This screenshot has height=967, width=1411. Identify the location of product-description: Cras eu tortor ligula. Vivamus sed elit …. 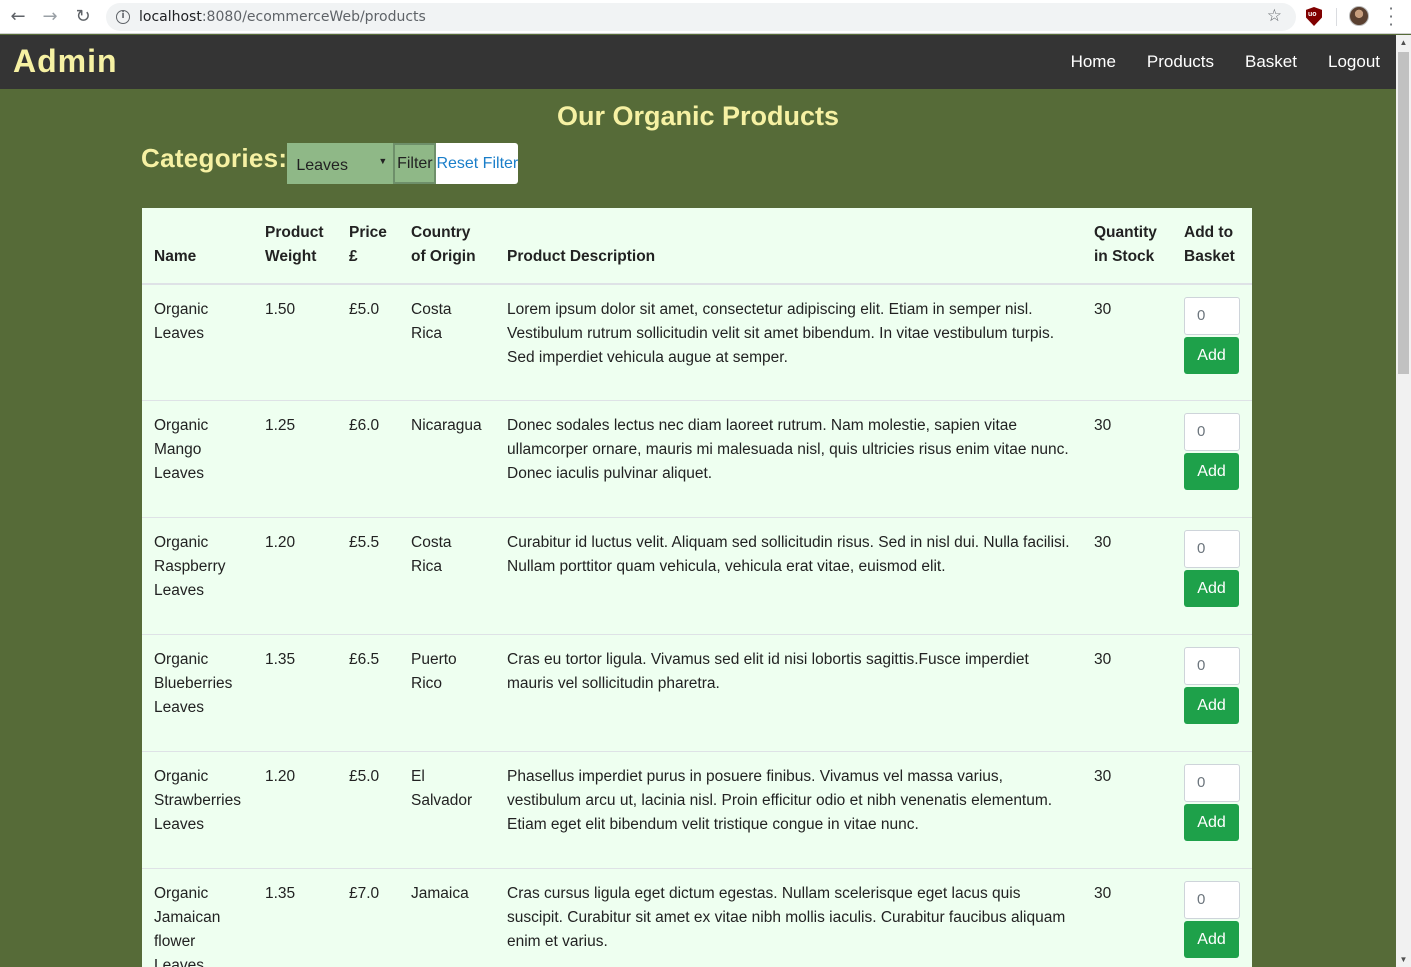
(788, 692).